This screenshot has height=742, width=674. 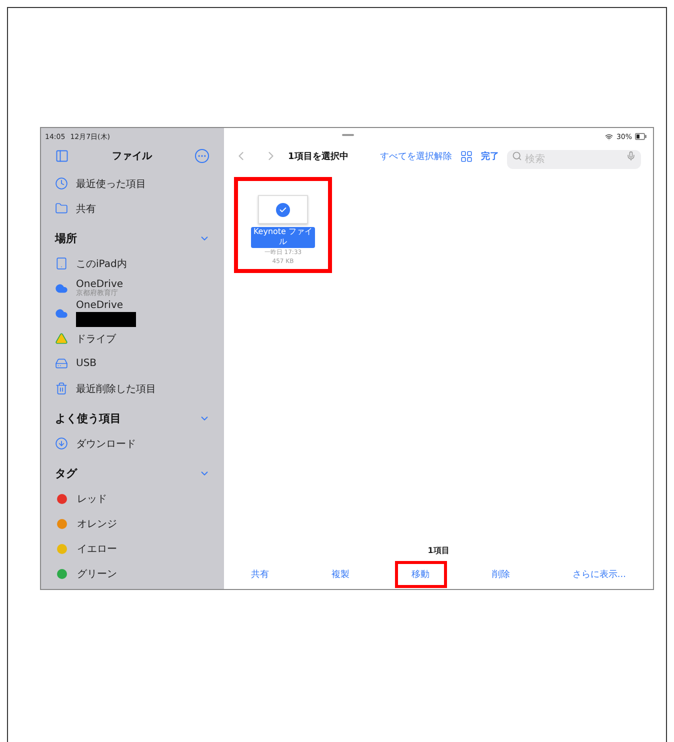 I want to click on item-count: 1項目, so click(x=439, y=550).